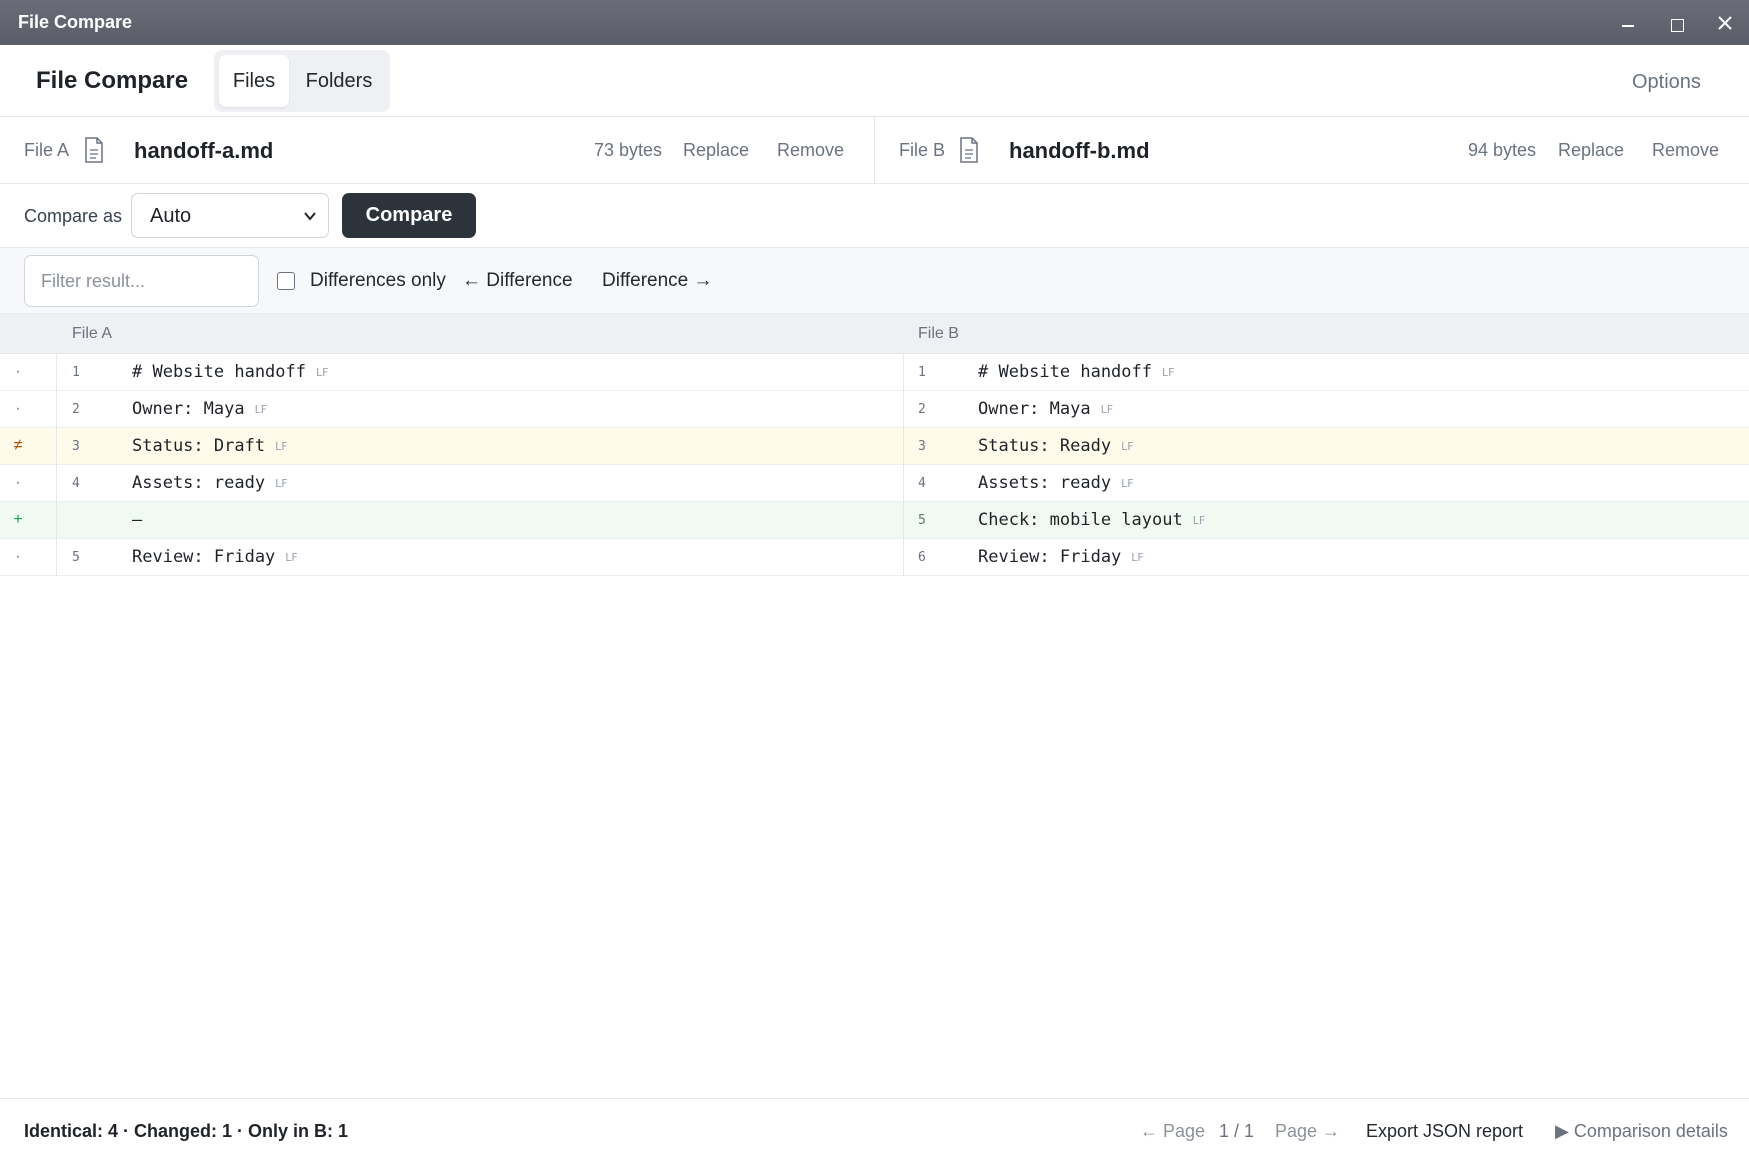 This screenshot has width=1749, height=1161. What do you see at coordinates (339, 81) in the screenshot?
I see `tab-folders: Folders` at bounding box center [339, 81].